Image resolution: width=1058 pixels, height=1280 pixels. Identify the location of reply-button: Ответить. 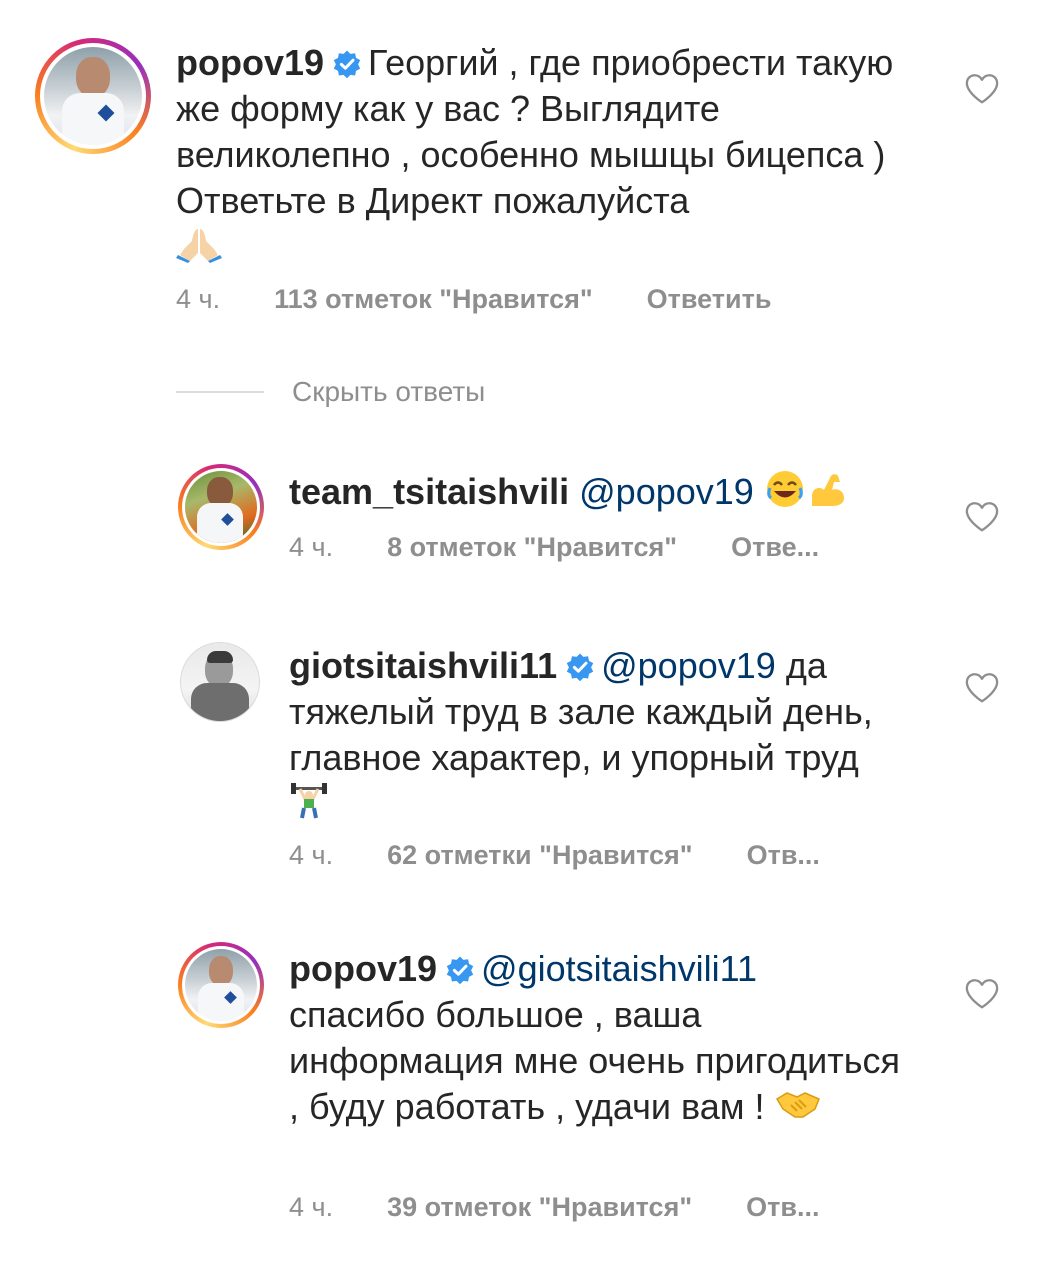
(709, 299).